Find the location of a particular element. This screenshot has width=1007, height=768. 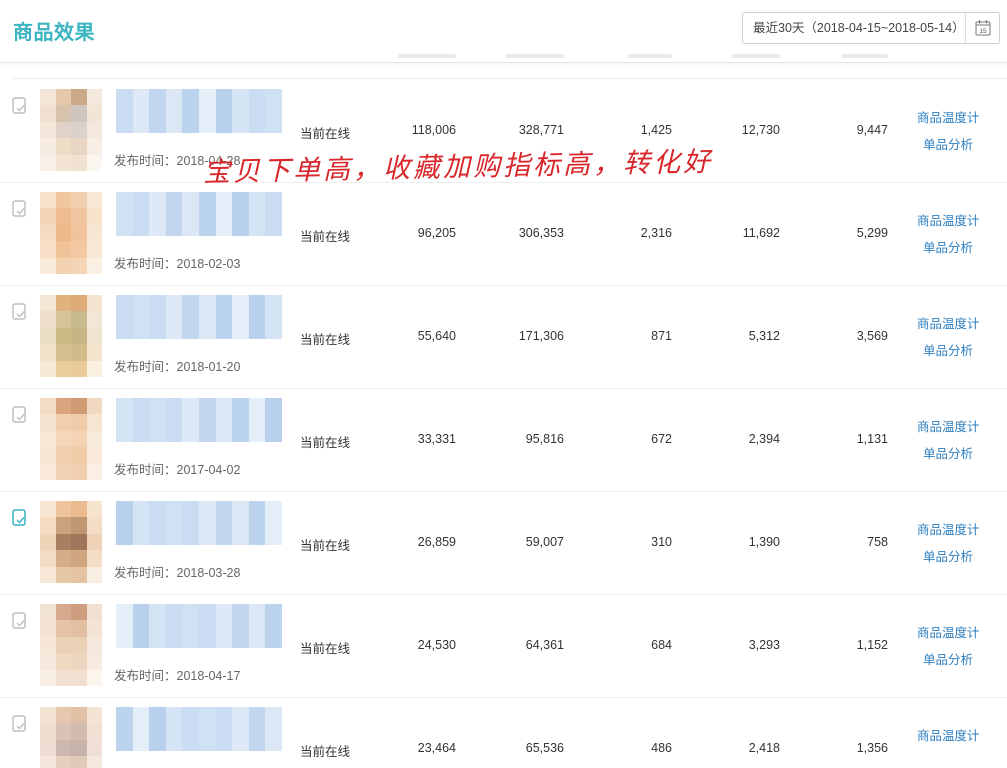

date-range-picker: 最近30天（2018-04-15~2018-05-14） 15 is located at coordinates (871, 28).